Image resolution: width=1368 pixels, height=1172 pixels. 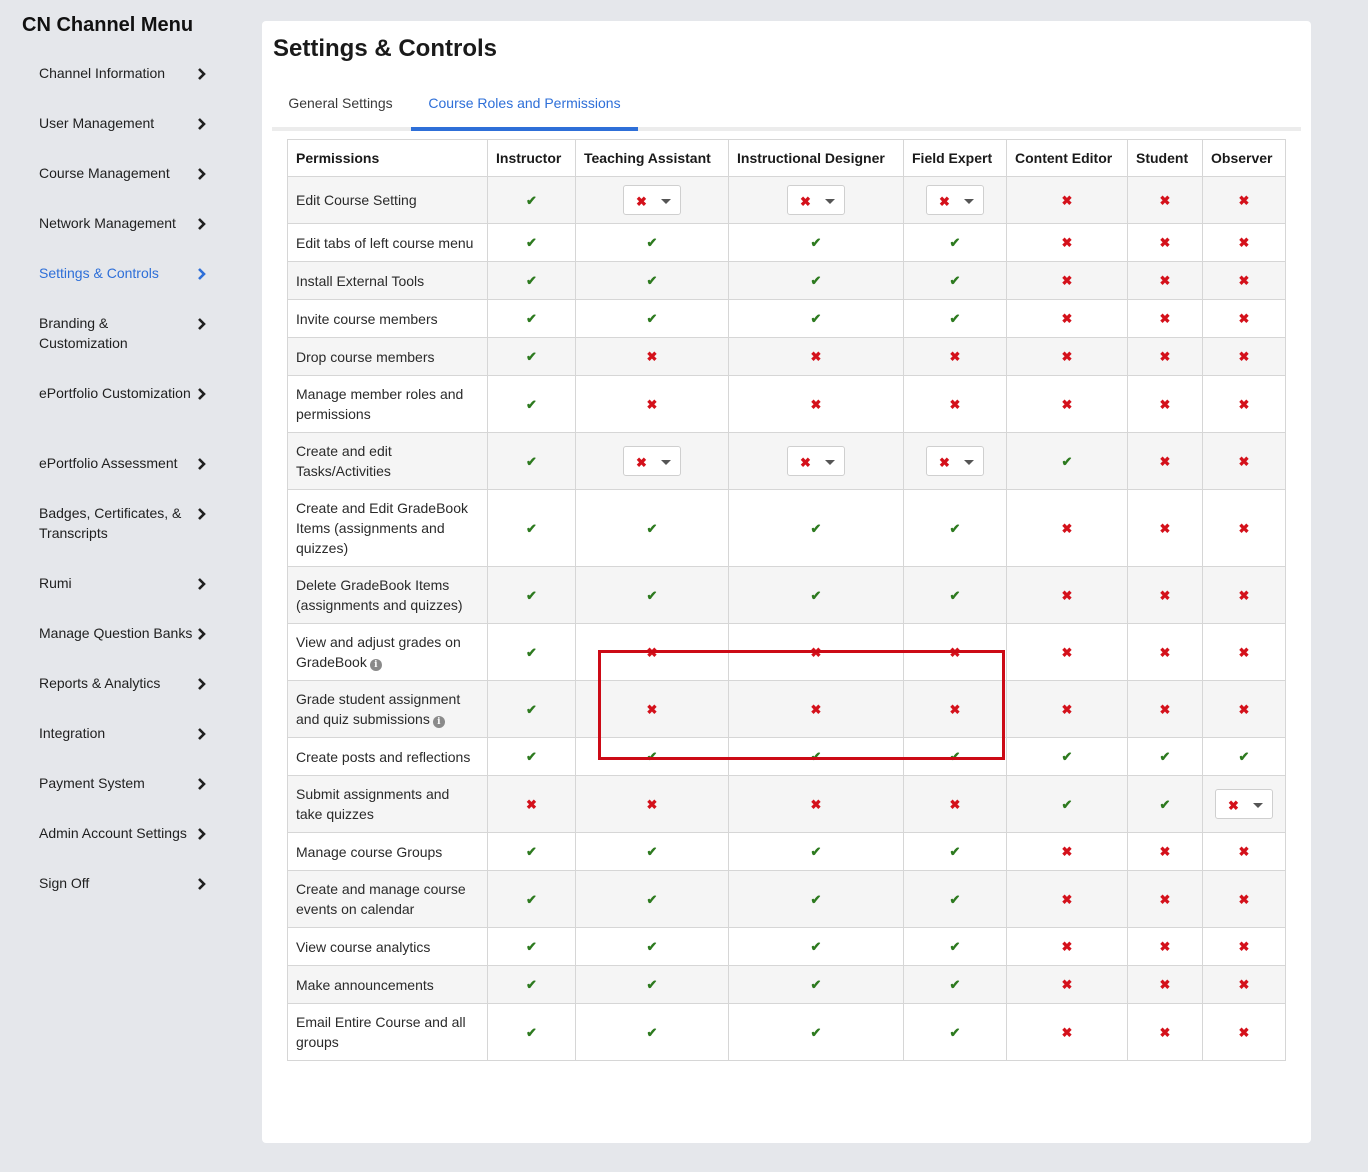 What do you see at coordinates (125, 583) in the screenshot?
I see `sidebar-item-rumi: Rumi` at bounding box center [125, 583].